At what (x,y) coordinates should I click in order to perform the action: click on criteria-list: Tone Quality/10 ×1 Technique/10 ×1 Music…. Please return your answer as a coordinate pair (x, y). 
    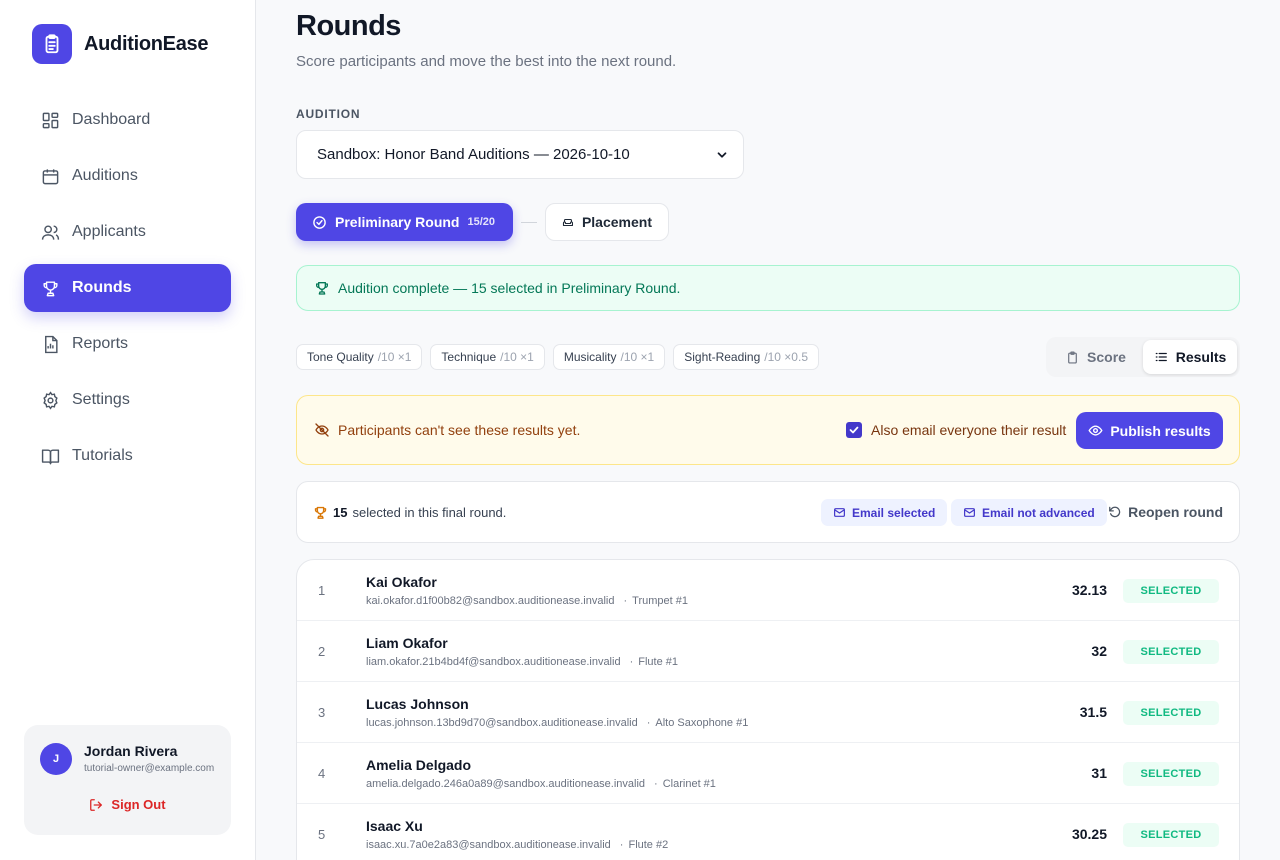
    Looking at the image, I should click on (561, 357).